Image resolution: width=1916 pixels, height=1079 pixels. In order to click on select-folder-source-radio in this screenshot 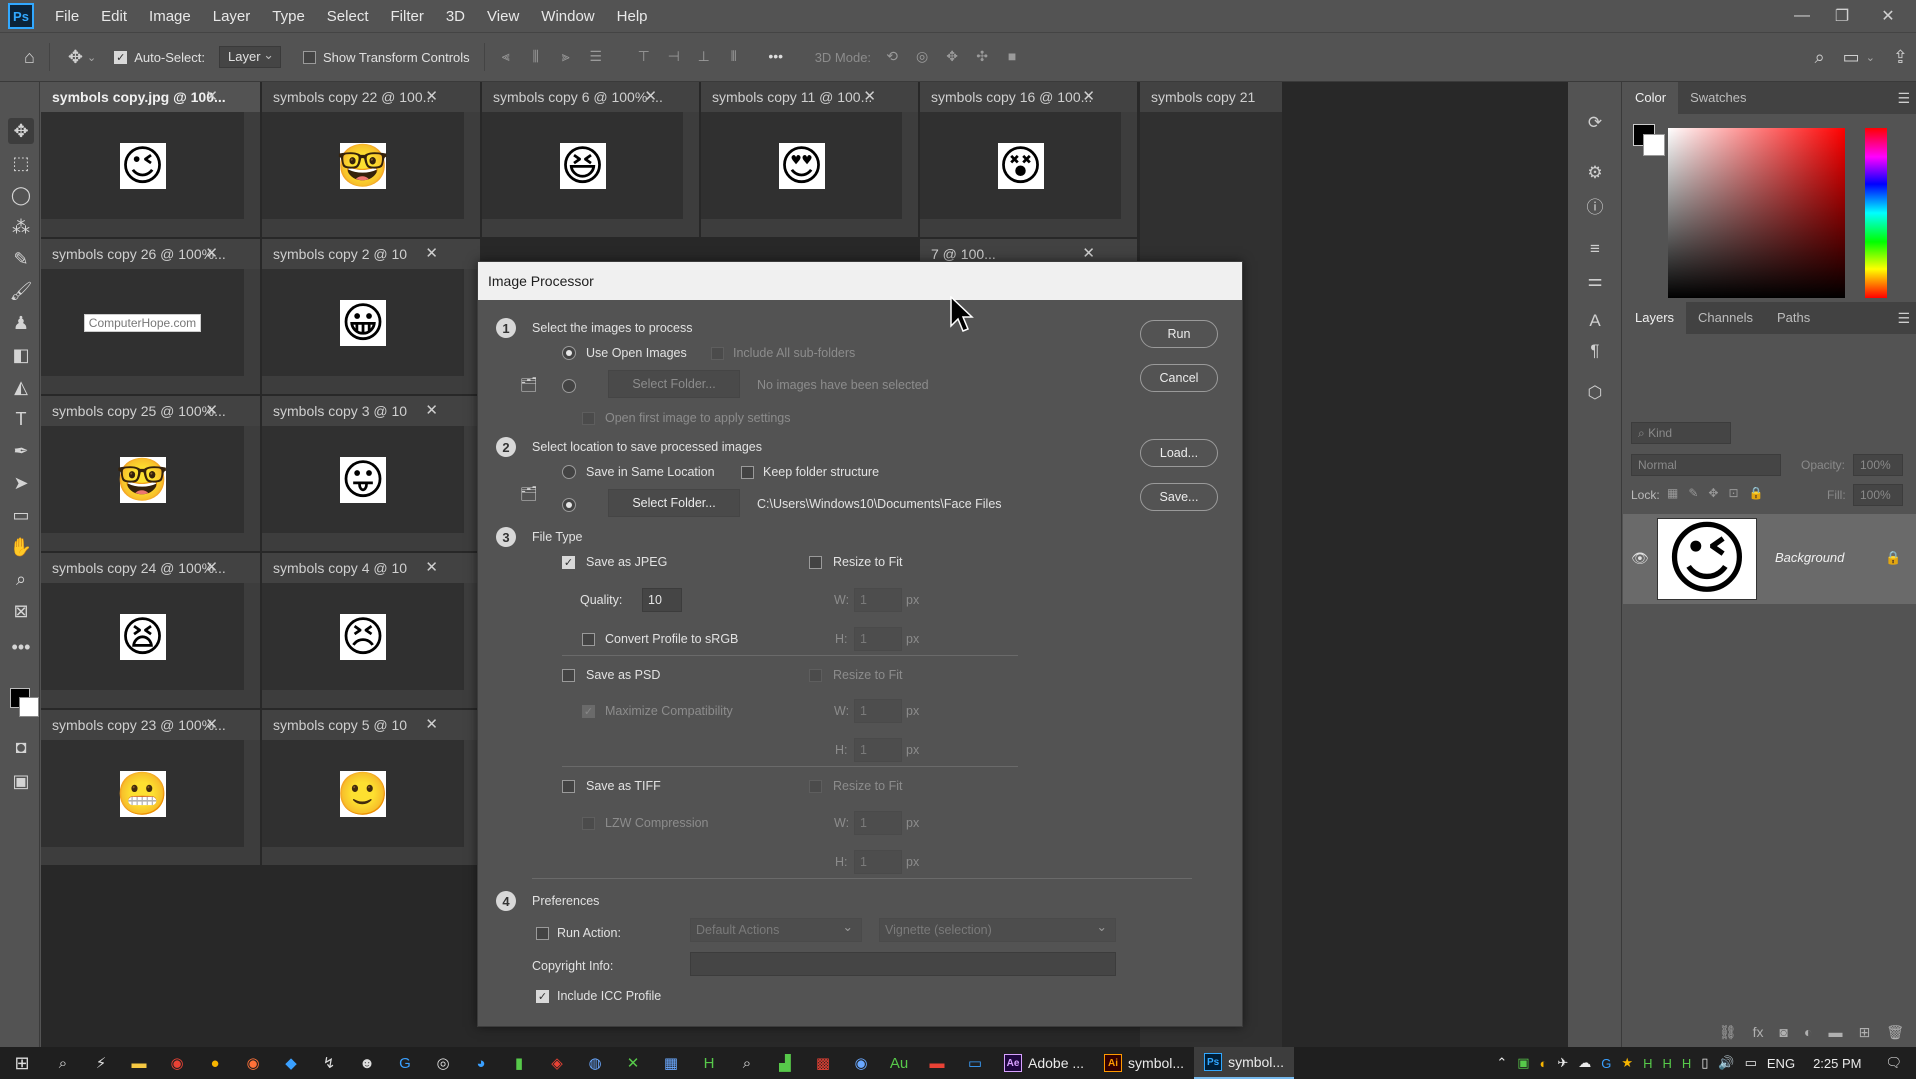, I will do `click(569, 386)`.